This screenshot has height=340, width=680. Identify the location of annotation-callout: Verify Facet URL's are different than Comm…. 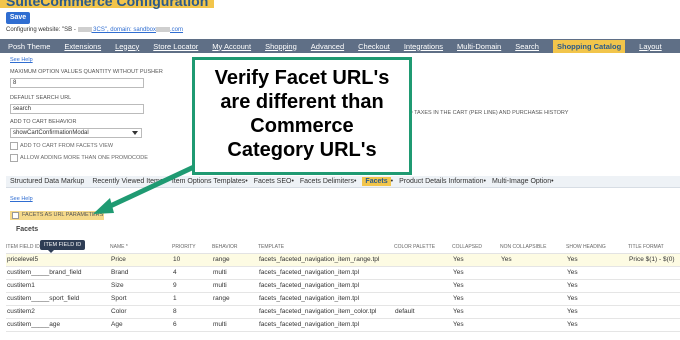
(302, 116).